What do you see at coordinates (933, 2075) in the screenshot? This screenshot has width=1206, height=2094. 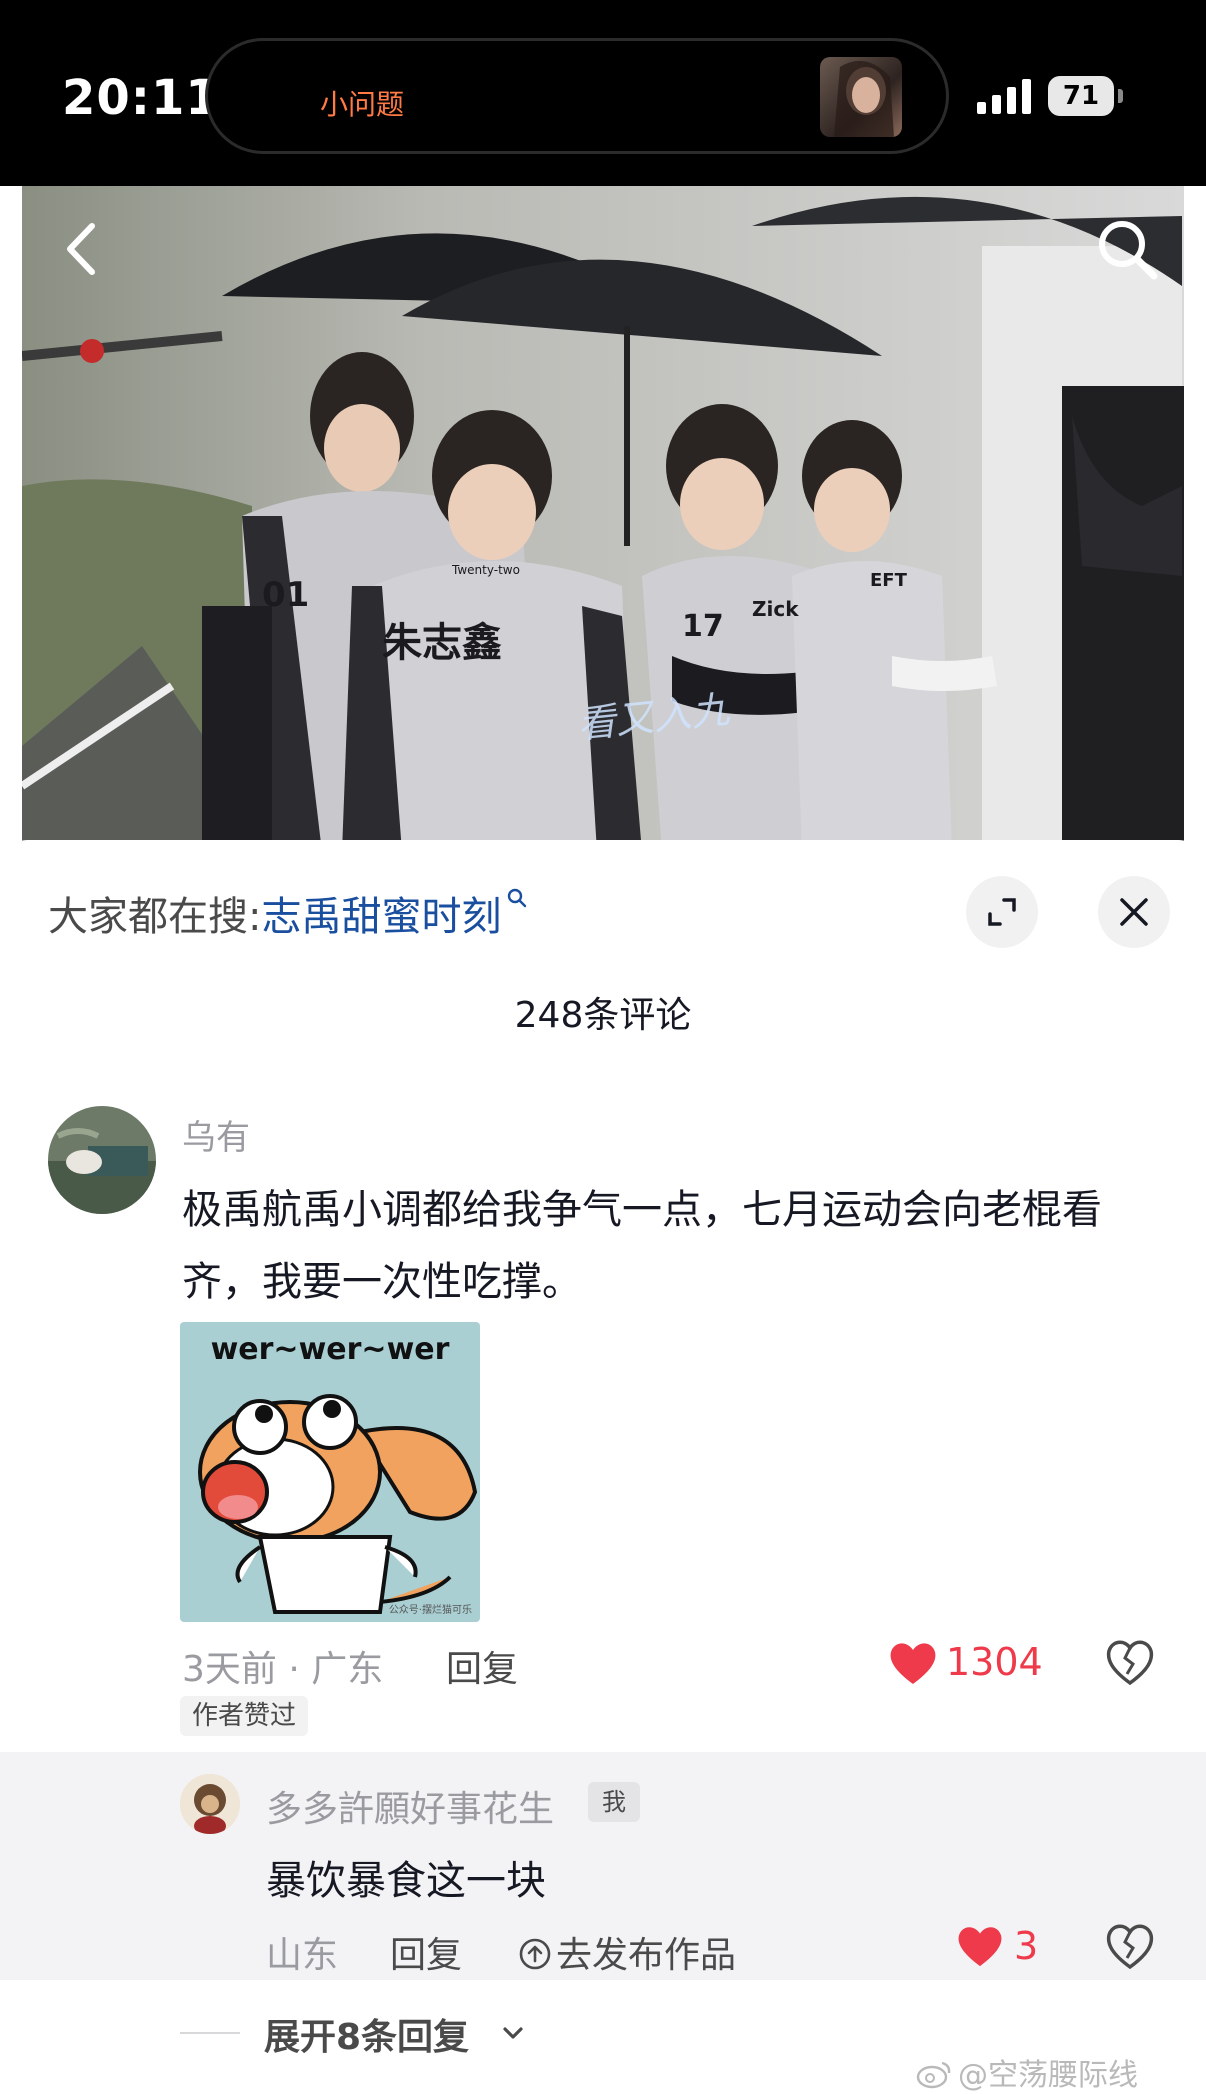 I see `weibo-icon` at bounding box center [933, 2075].